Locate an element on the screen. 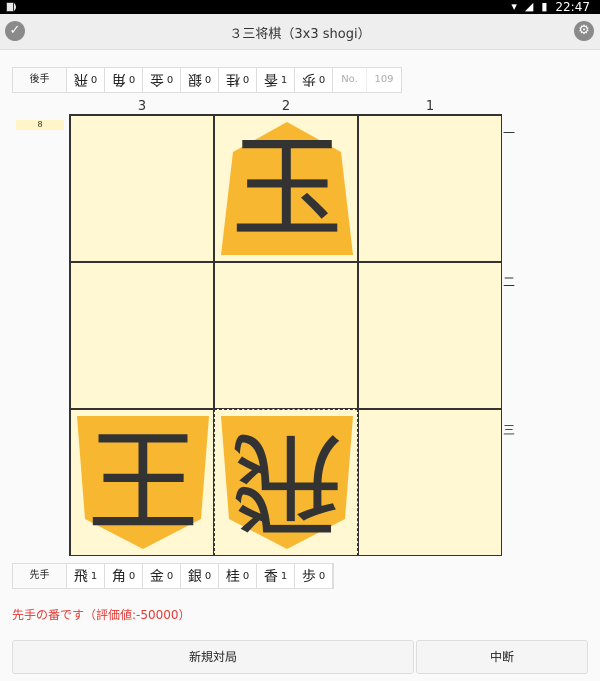 The height and width of the screenshot is (681, 600). sente-hand-piece: 飛1 is located at coordinates (86, 576).